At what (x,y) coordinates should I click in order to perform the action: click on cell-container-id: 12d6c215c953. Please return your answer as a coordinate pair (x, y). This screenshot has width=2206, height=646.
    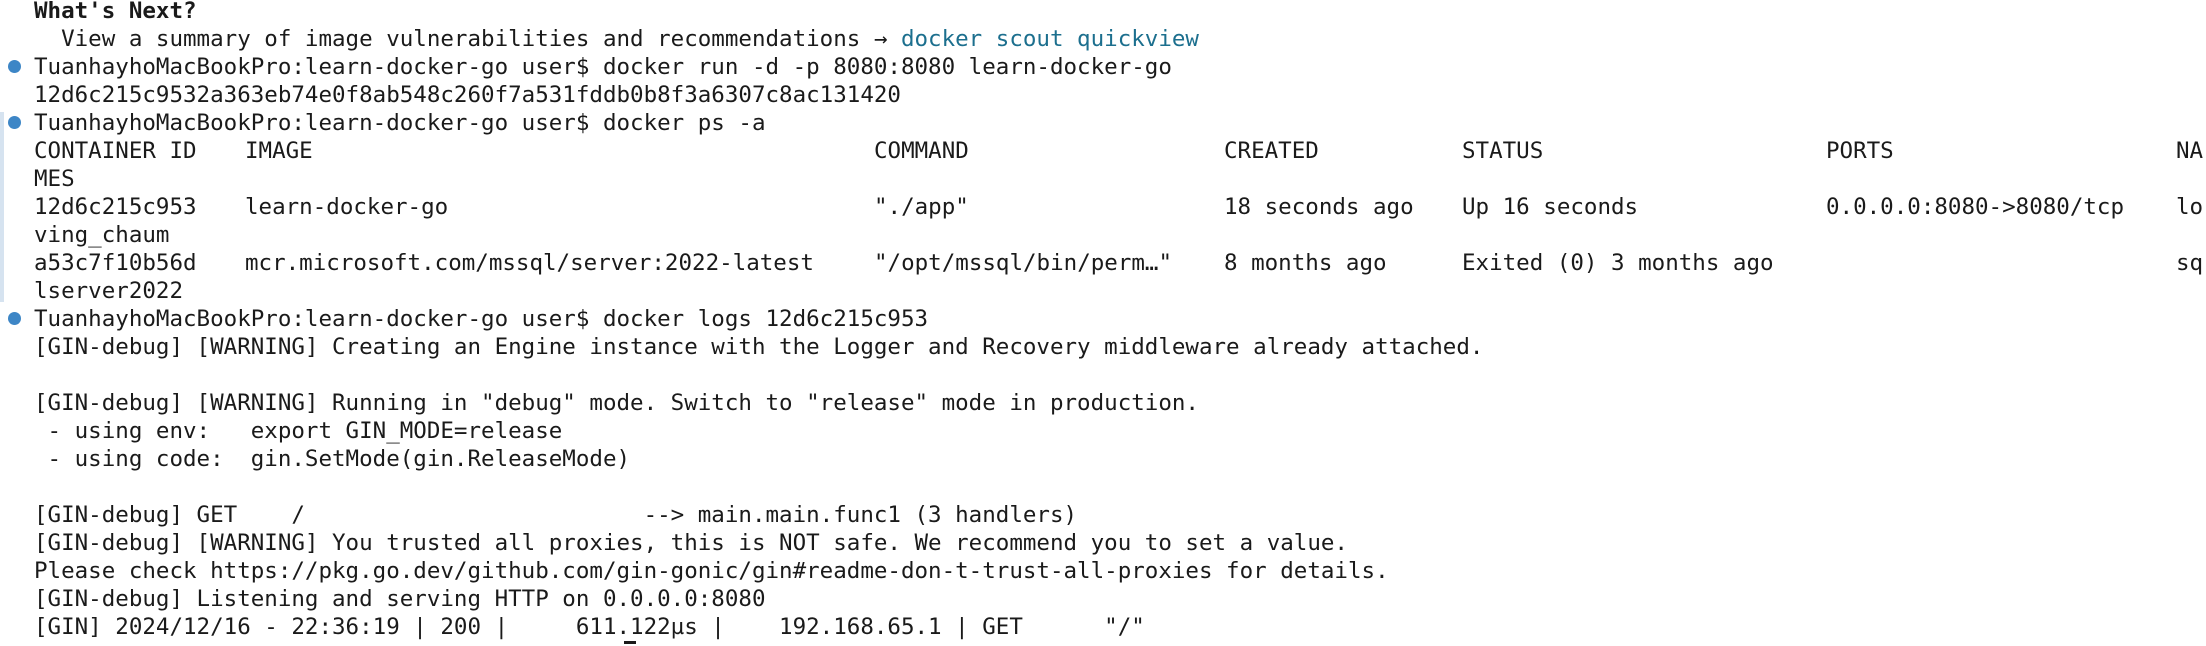
    Looking at the image, I should click on (115, 207).